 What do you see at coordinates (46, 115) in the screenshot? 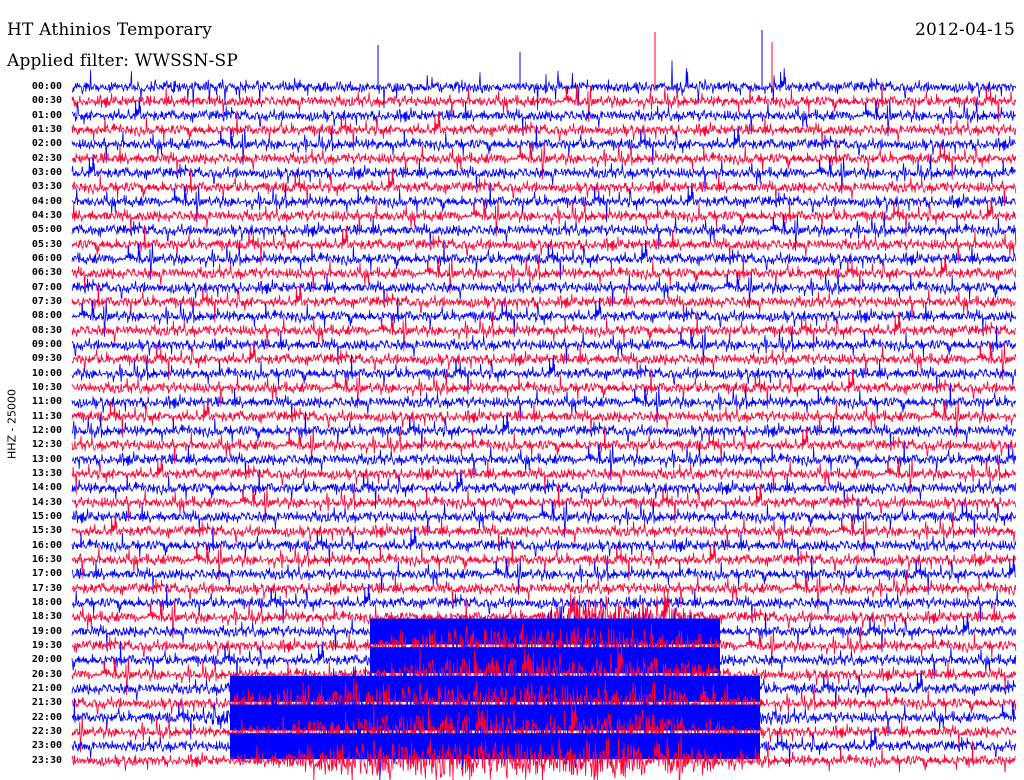
I see `time-label-0100: 01:00` at bounding box center [46, 115].